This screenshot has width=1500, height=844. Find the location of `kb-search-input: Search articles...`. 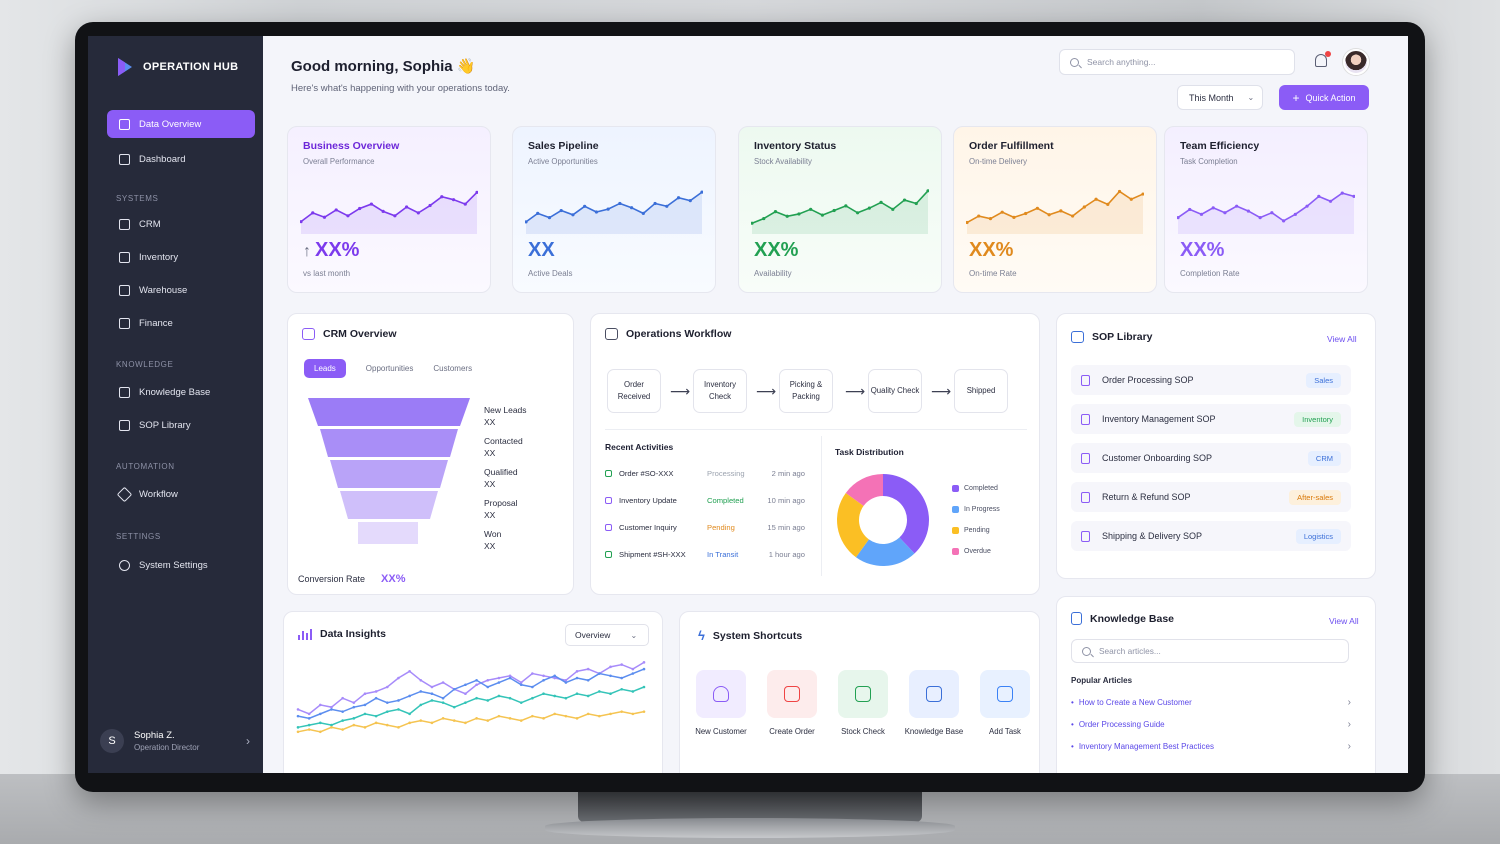

kb-search-input: Search articles... is located at coordinates (1210, 651).